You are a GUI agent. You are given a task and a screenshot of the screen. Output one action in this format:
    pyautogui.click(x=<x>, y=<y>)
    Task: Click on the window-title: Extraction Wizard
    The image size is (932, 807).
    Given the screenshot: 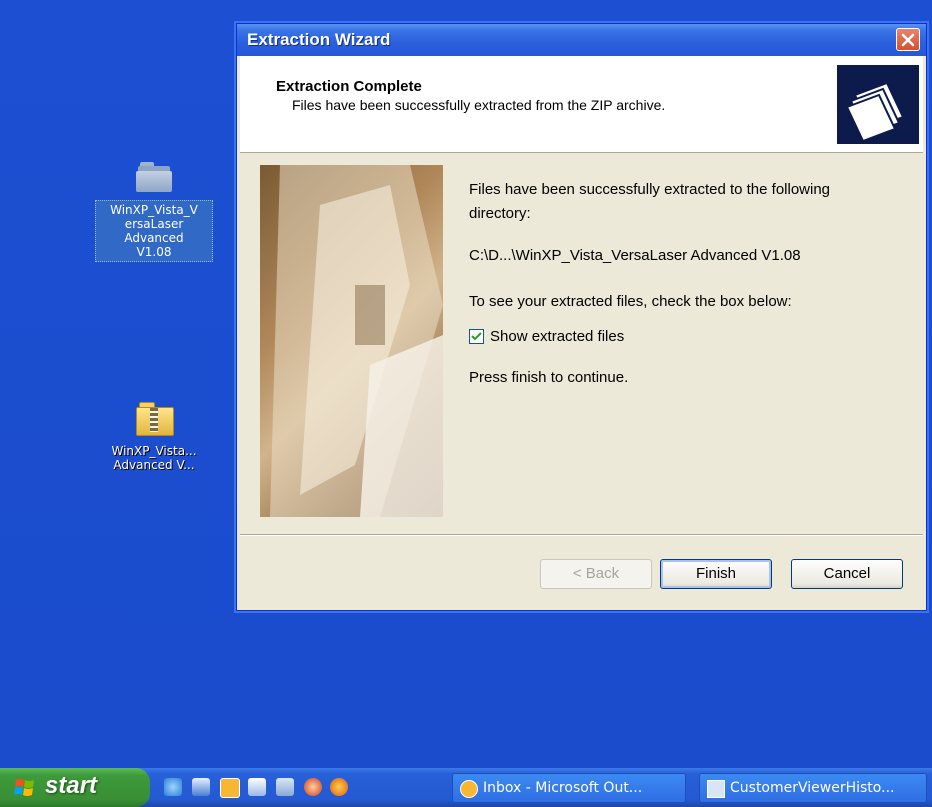 What is the action you would take?
    pyautogui.click(x=319, y=39)
    